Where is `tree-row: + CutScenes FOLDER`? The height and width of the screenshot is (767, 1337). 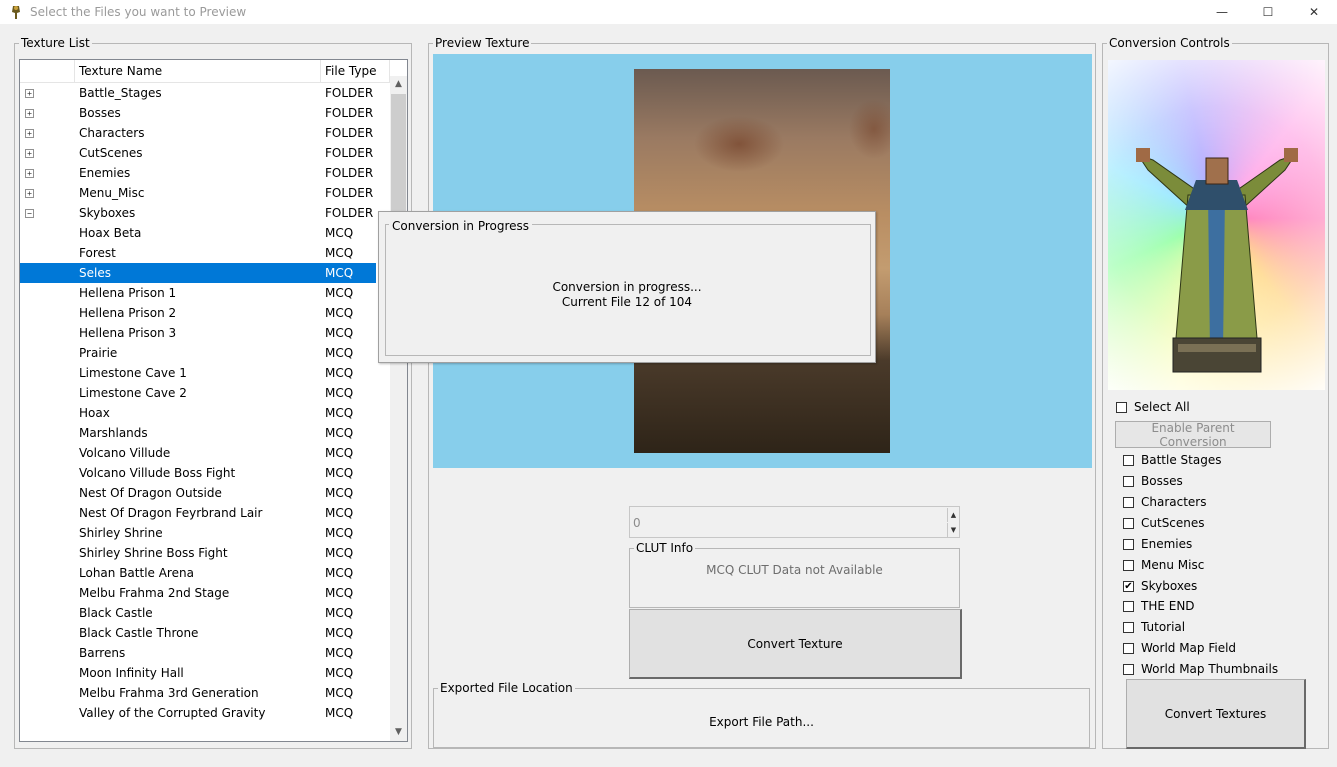
tree-row: + CutScenes FOLDER is located at coordinates (198, 153).